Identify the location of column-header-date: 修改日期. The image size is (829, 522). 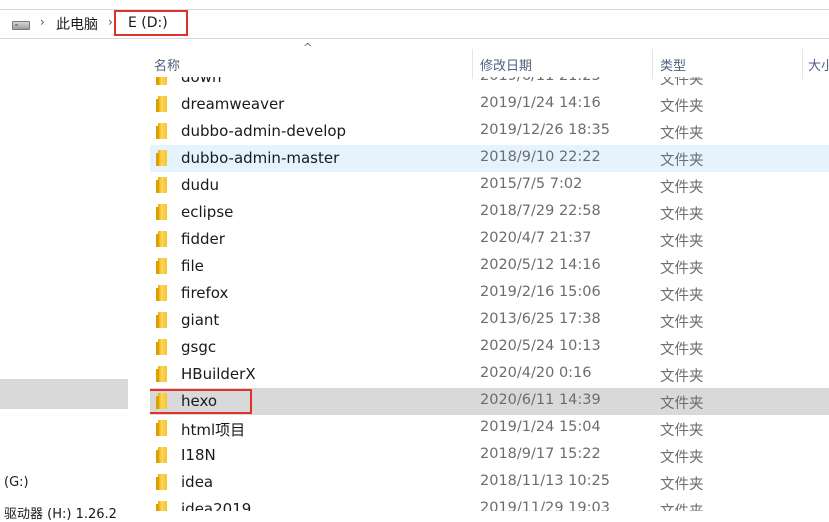
(506, 64).